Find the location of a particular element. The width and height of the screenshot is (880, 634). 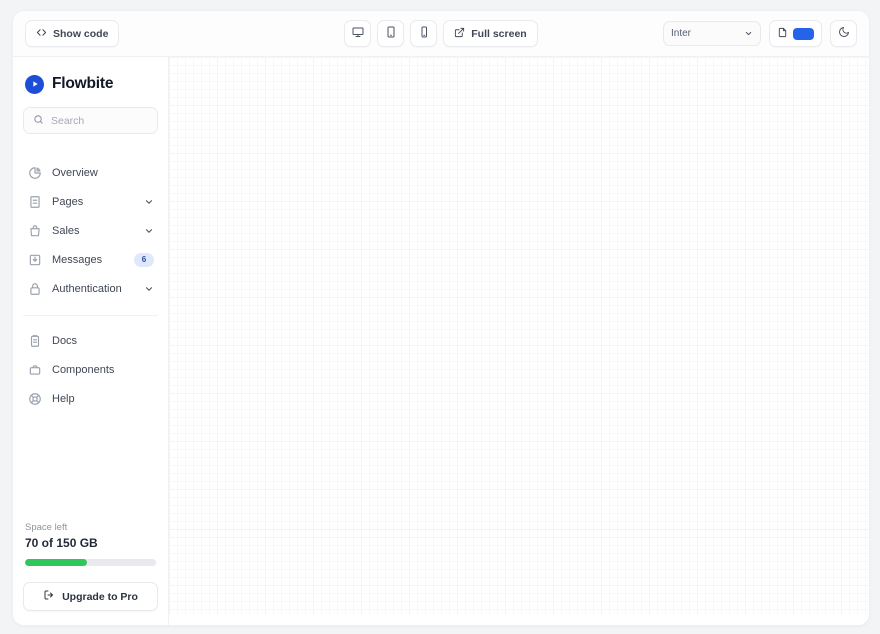

sidebar-item-sales: Sales is located at coordinates (90, 230).